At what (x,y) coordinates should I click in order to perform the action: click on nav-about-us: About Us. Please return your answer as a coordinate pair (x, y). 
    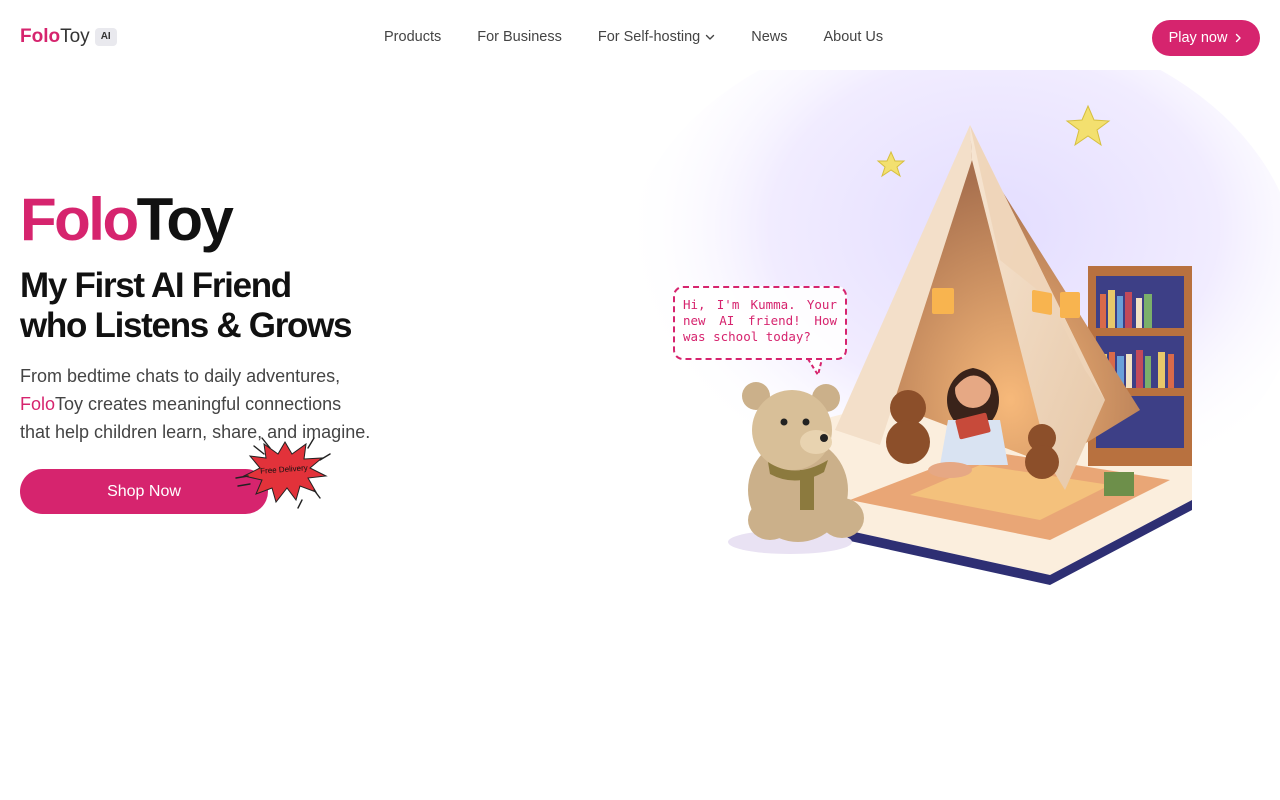
    Looking at the image, I should click on (853, 37).